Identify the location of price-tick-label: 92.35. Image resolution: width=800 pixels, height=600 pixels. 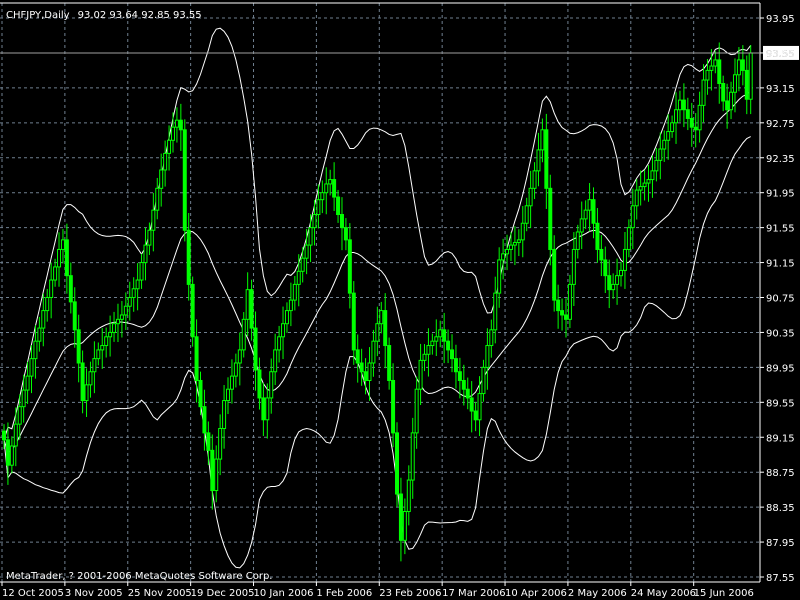
(780, 159).